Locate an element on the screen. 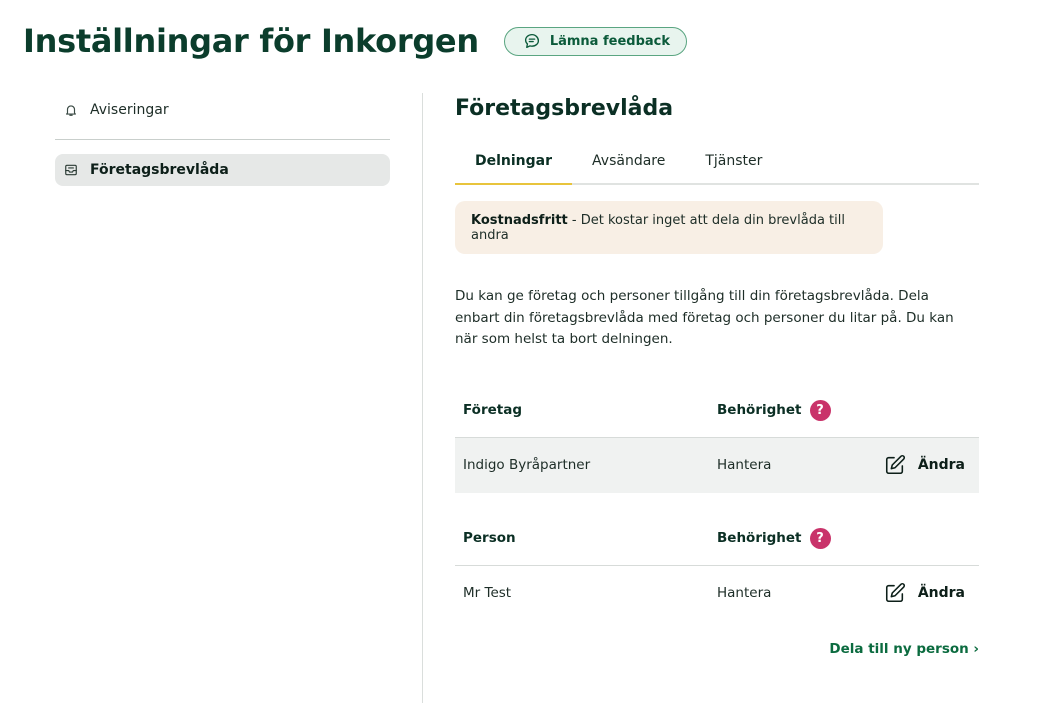 The width and height of the screenshot is (1038, 703). bell-icon is located at coordinates (71, 110).